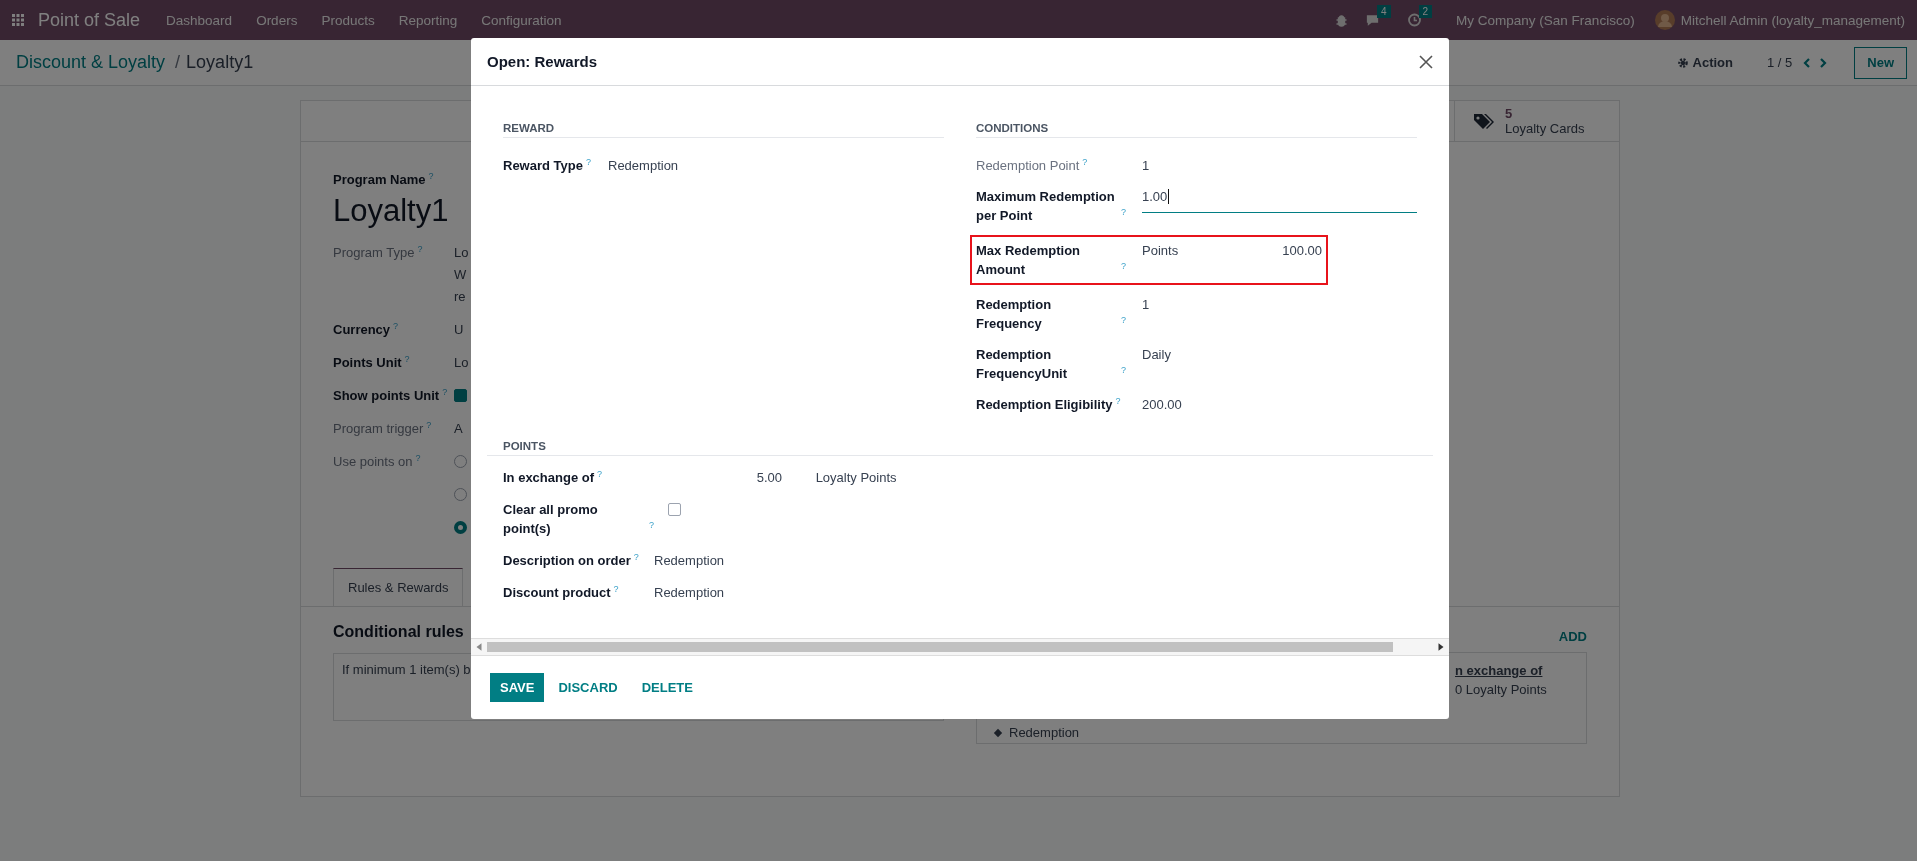  What do you see at coordinates (543, 166) in the screenshot?
I see `field-label: Reward Type` at bounding box center [543, 166].